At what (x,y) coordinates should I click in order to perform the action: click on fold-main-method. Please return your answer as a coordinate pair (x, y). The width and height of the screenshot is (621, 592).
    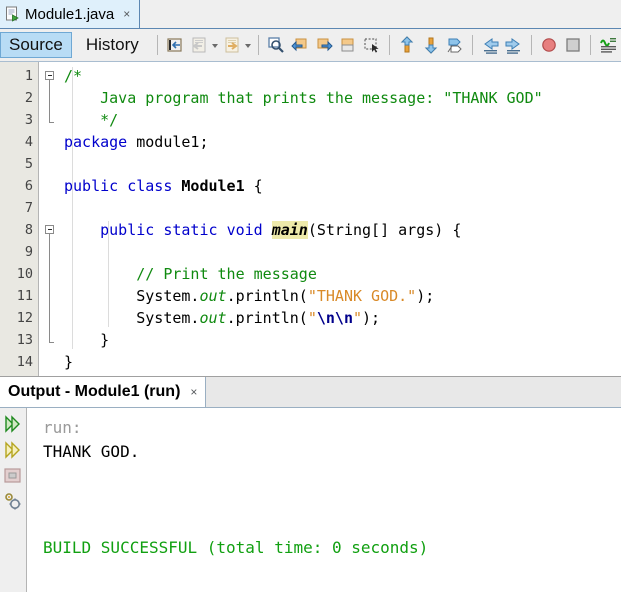
    Looking at the image, I should click on (49, 229).